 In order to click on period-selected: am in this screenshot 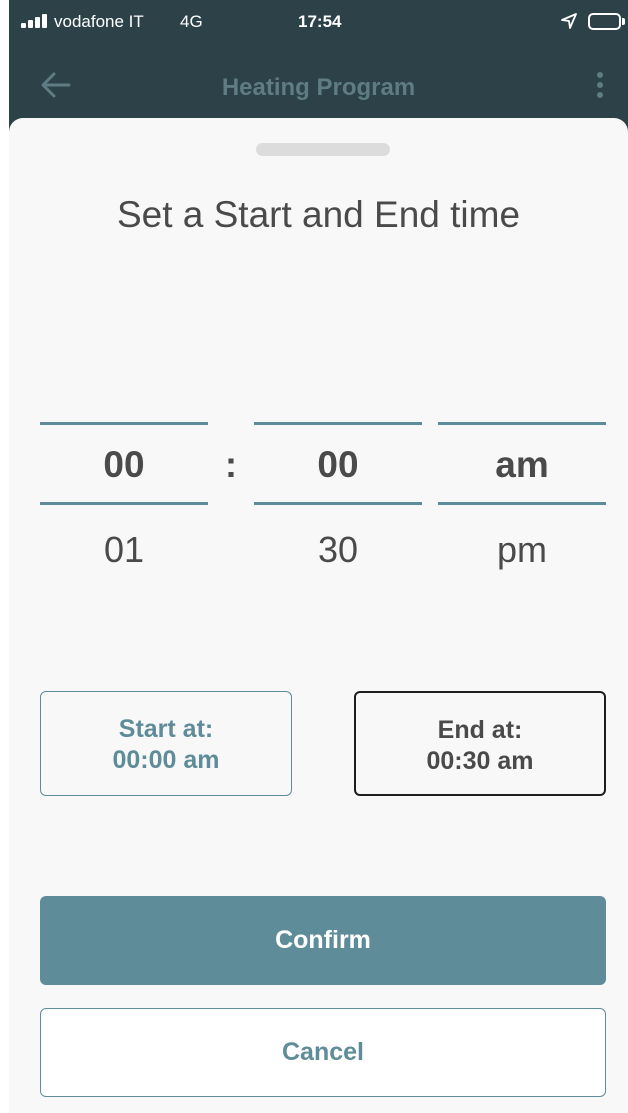, I will do `click(522, 465)`.